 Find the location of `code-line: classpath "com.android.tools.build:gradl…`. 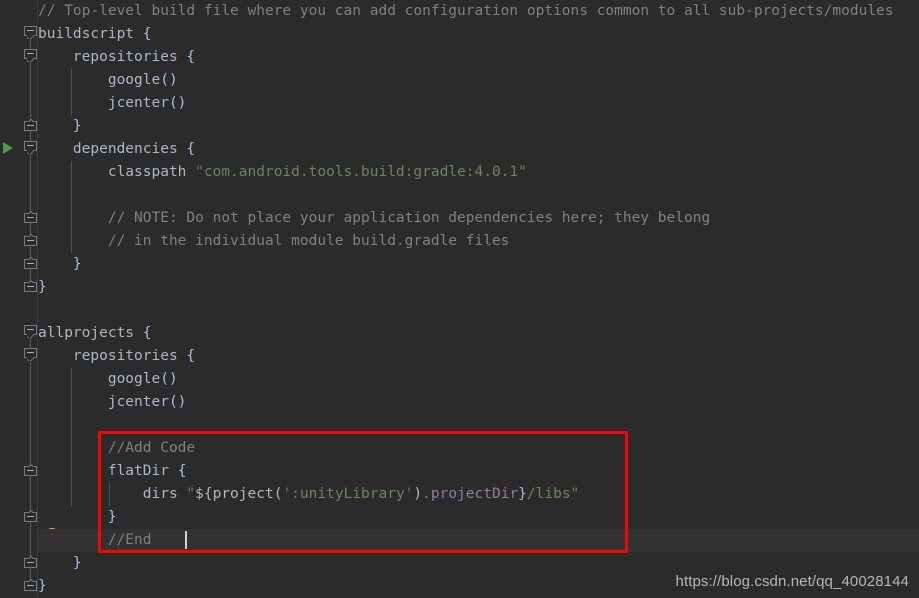

code-line: classpath "com.android.tools.build:gradl… is located at coordinates (282, 172).